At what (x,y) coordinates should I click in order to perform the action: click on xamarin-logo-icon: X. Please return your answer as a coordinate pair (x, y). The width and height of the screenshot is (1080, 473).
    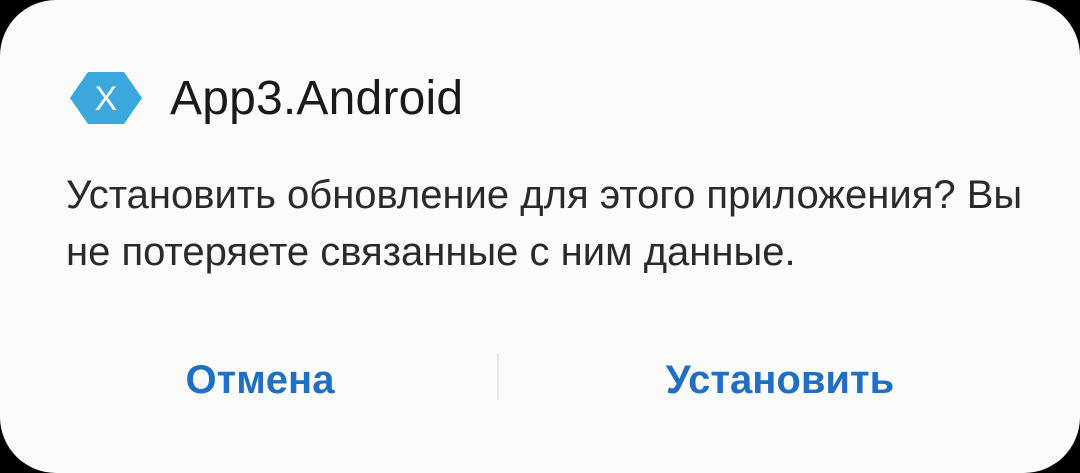
    Looking at the image, I should click on (106, 98).